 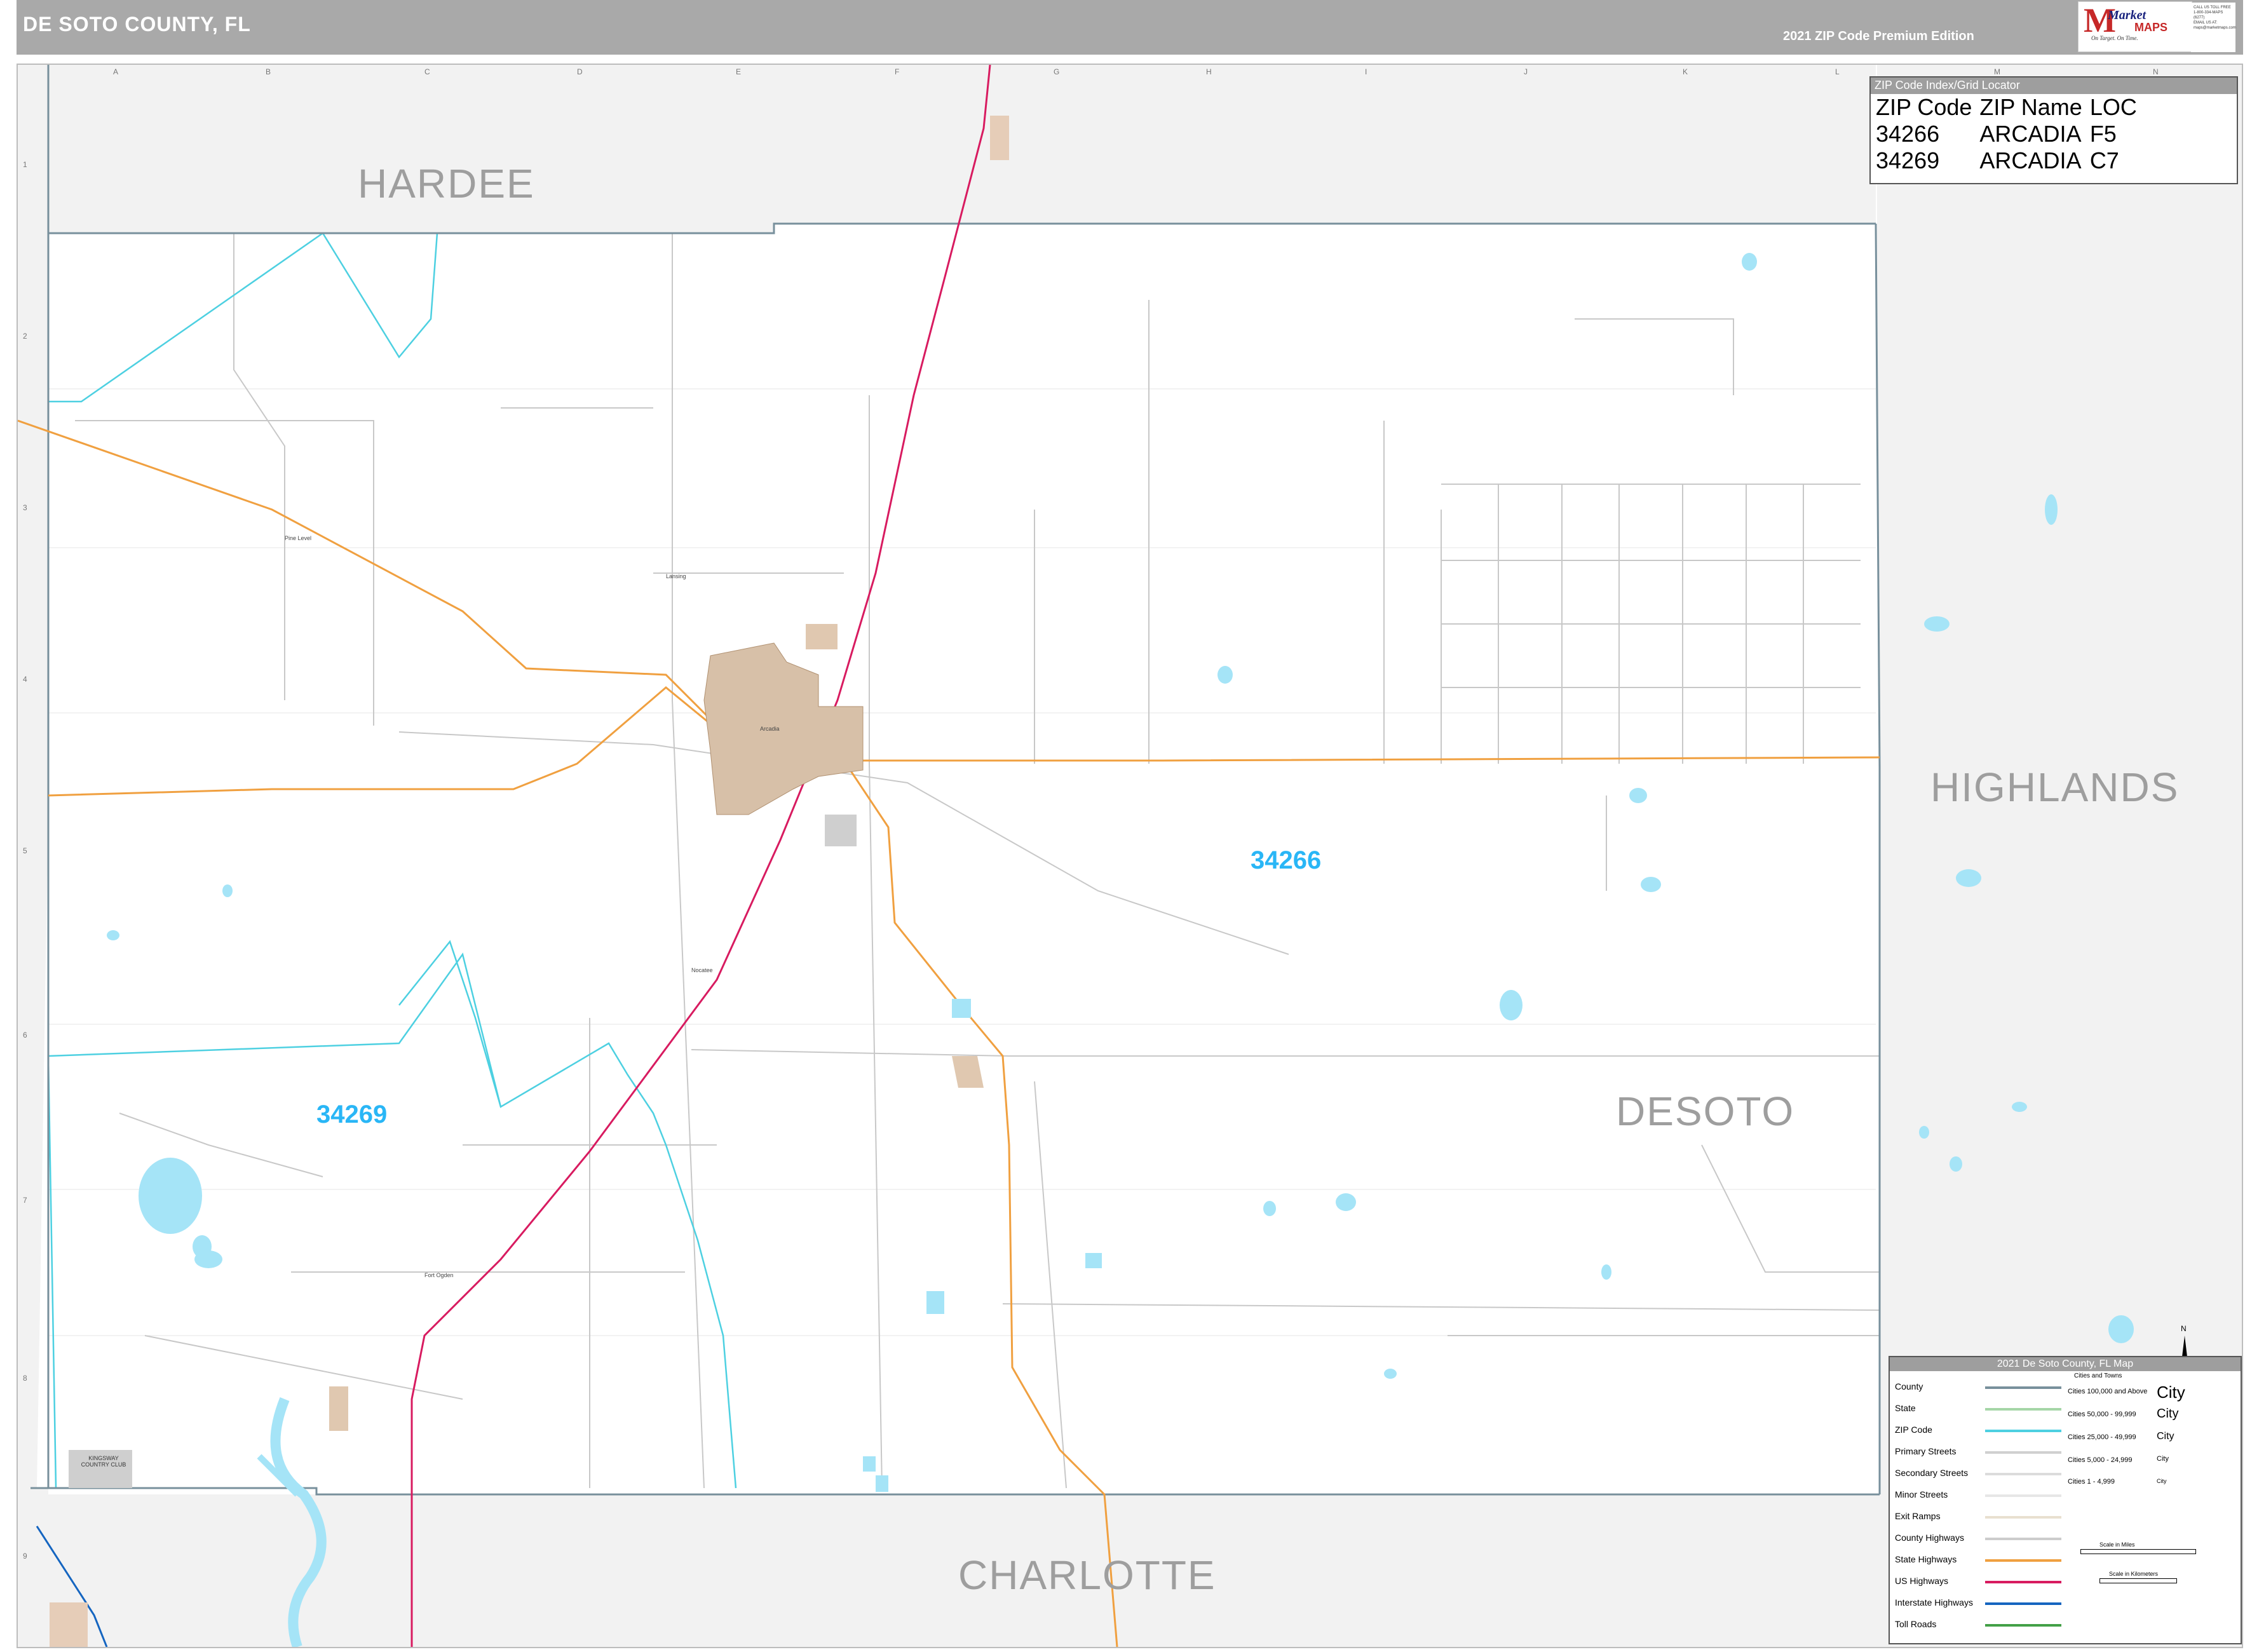 I want to click on legend-item-state: State, so click(x=1905, y=1408).